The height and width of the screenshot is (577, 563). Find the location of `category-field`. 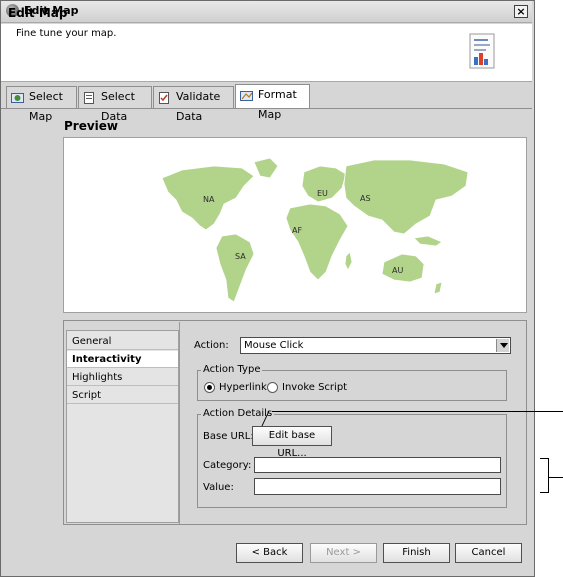

category-field is located at coordinates (377, 465).